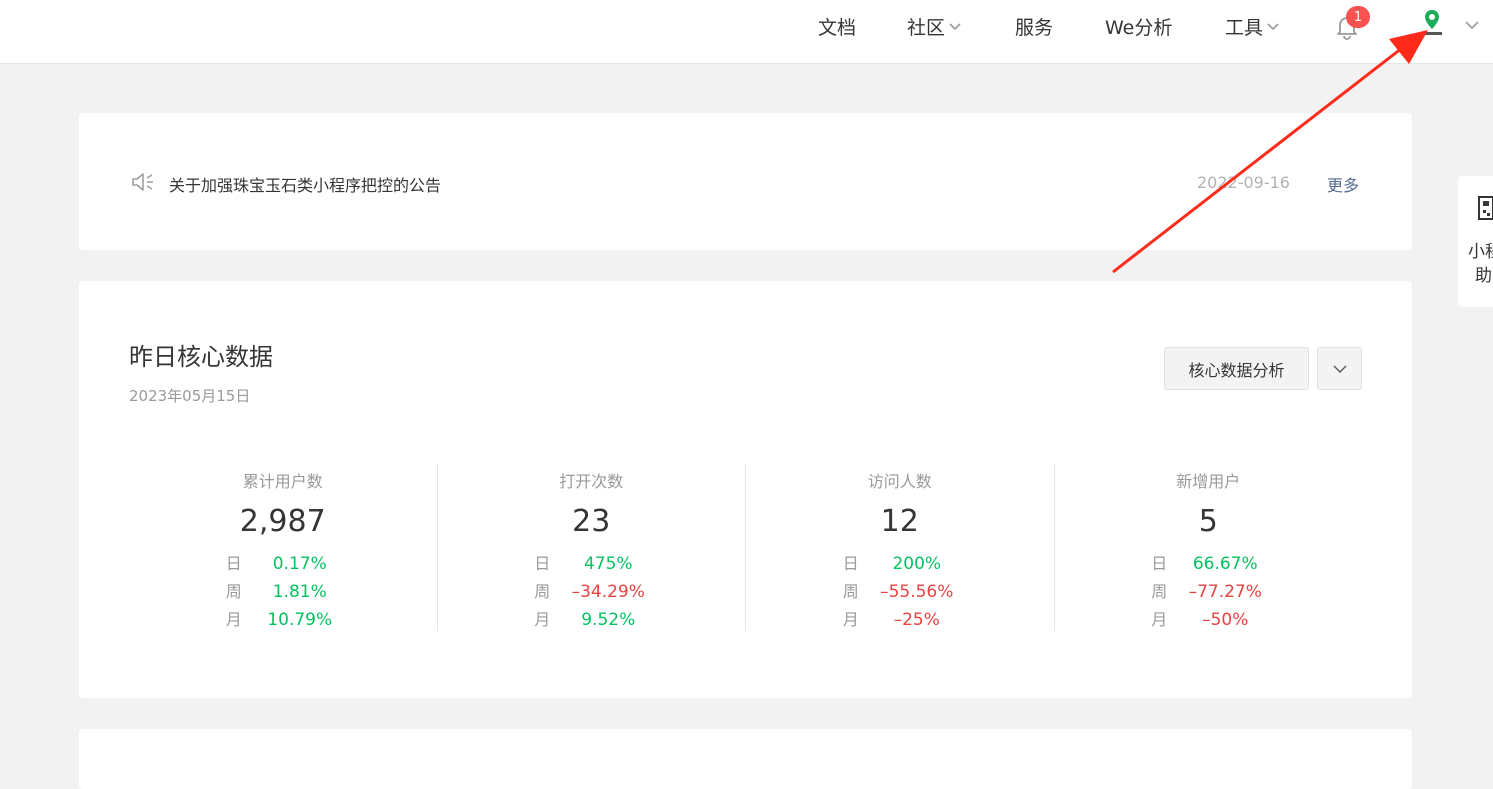 This screenshot has width=1493, height=789. What do you see at coordinates (201, 357) in the screenshot?
I see `core-data-title: 昨日核心数据` at bounding box center [201, 357].